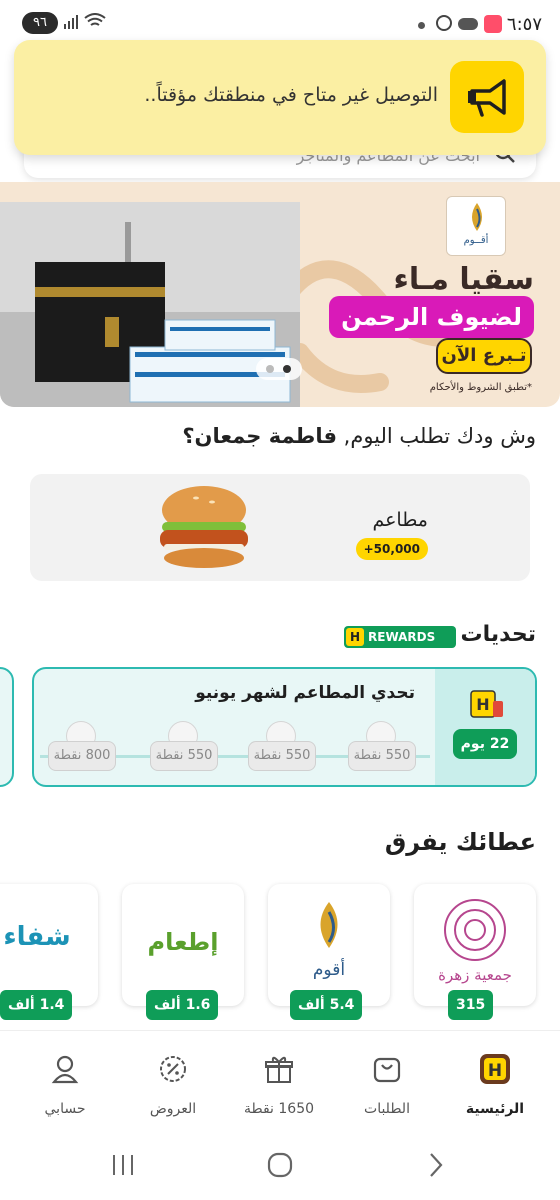 This screenshot has height=1200, width=560. What do you see at coordinates (498, 634) in the screenshot?
I see `challenges-title: تحديات` at bounding box center [498, 634].